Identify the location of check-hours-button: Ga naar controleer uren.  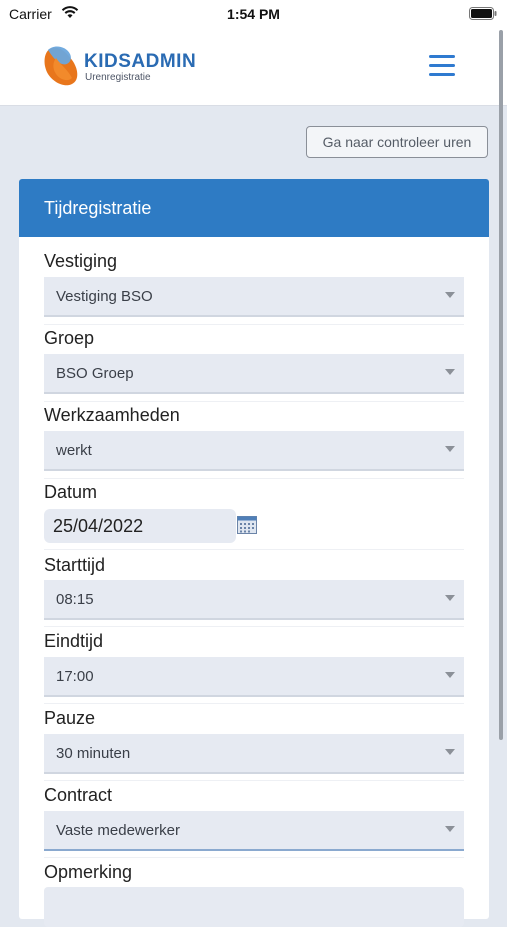
(397, 142).